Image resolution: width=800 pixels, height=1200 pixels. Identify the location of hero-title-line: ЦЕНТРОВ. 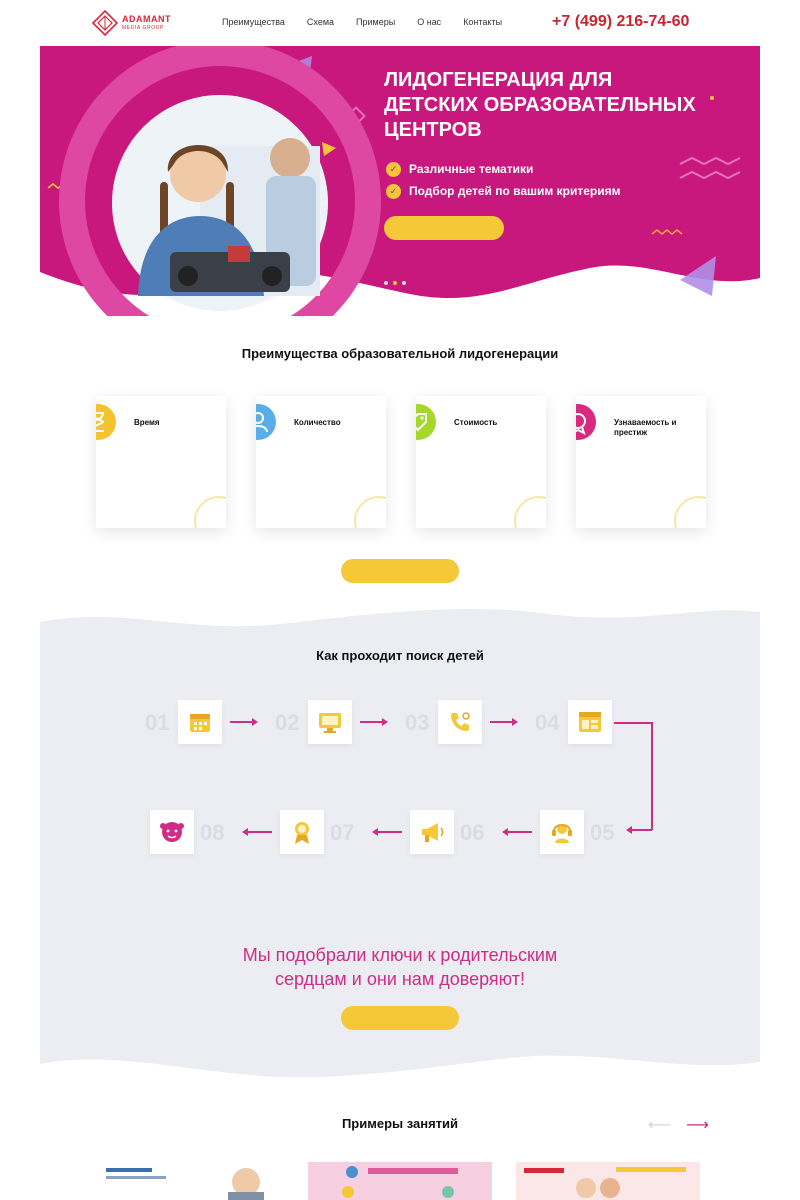
(433, 130).